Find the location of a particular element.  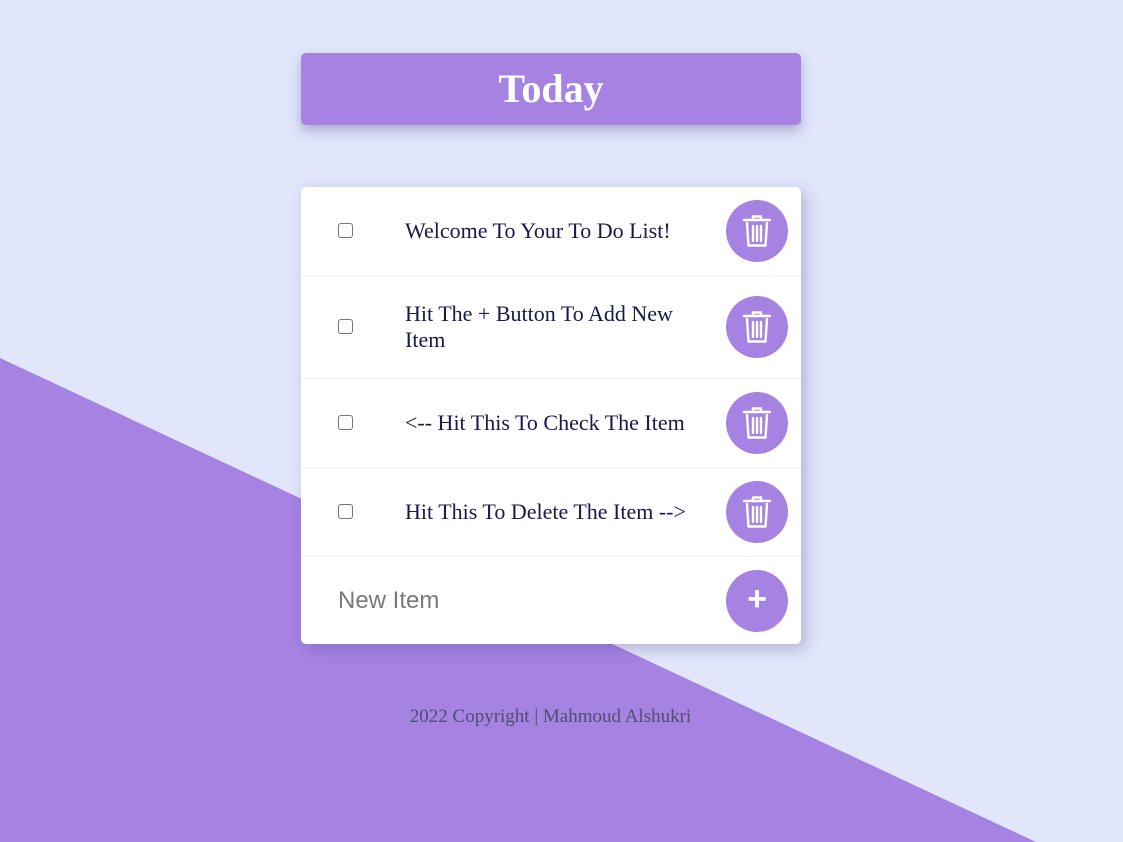

list-item: Hit This To Delete The Item --> is located at coordinates (551, 512).